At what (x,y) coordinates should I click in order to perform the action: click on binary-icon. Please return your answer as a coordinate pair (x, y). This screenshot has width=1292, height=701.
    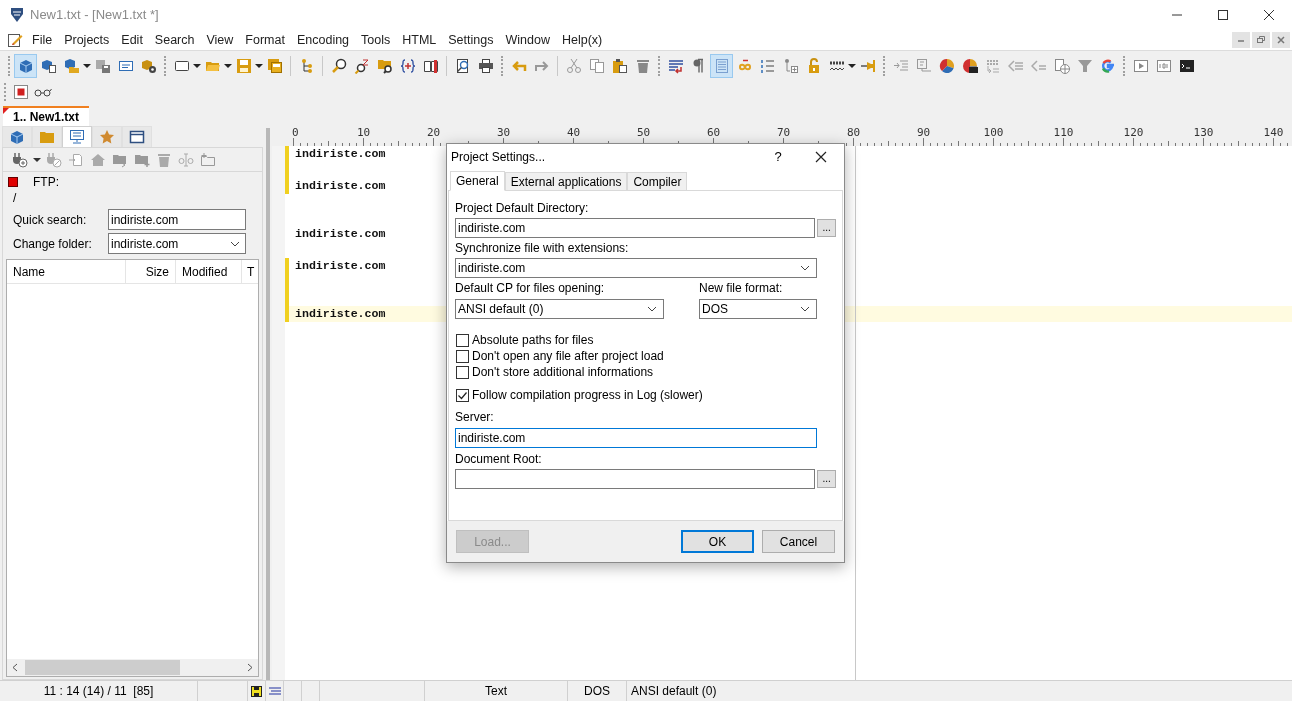
    Looking at the image, I should click on (1163, 65).